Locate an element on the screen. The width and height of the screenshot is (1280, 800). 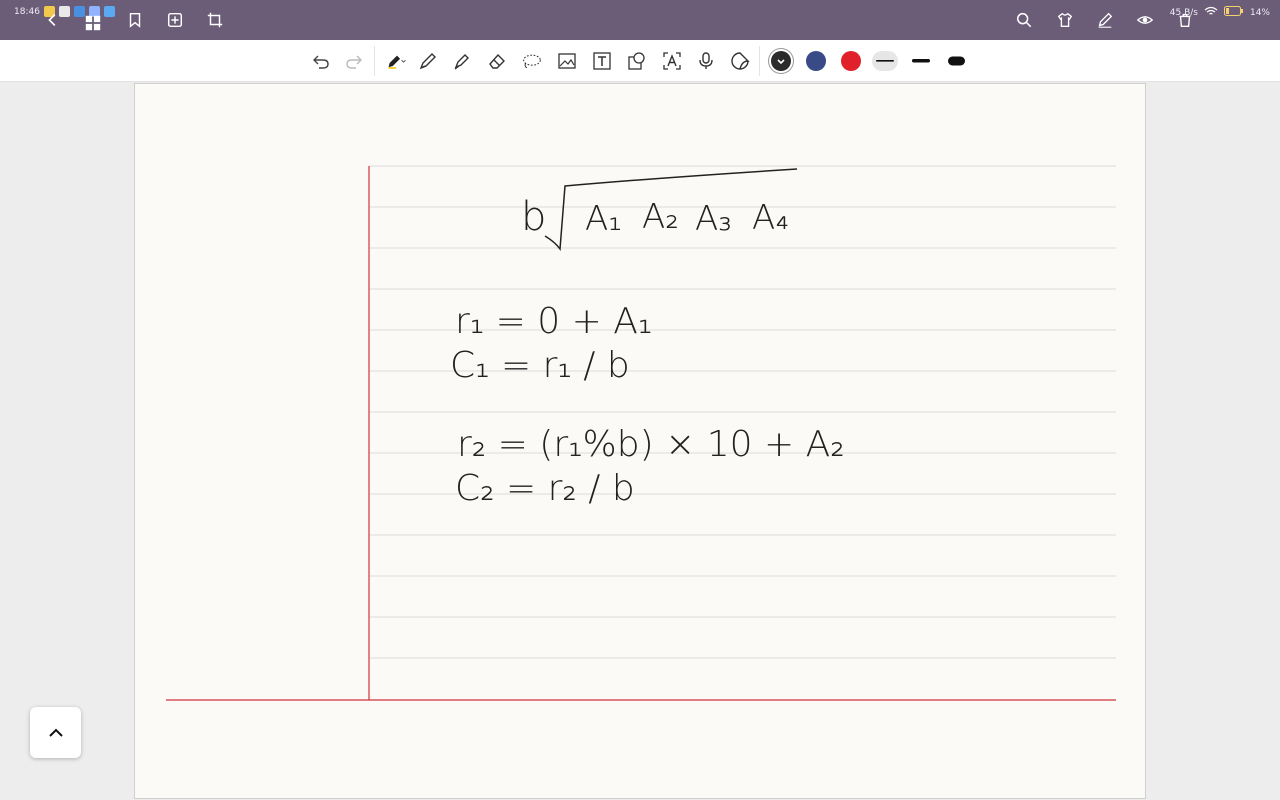
battery-level: 14% is located at coordinates (1259, 12).